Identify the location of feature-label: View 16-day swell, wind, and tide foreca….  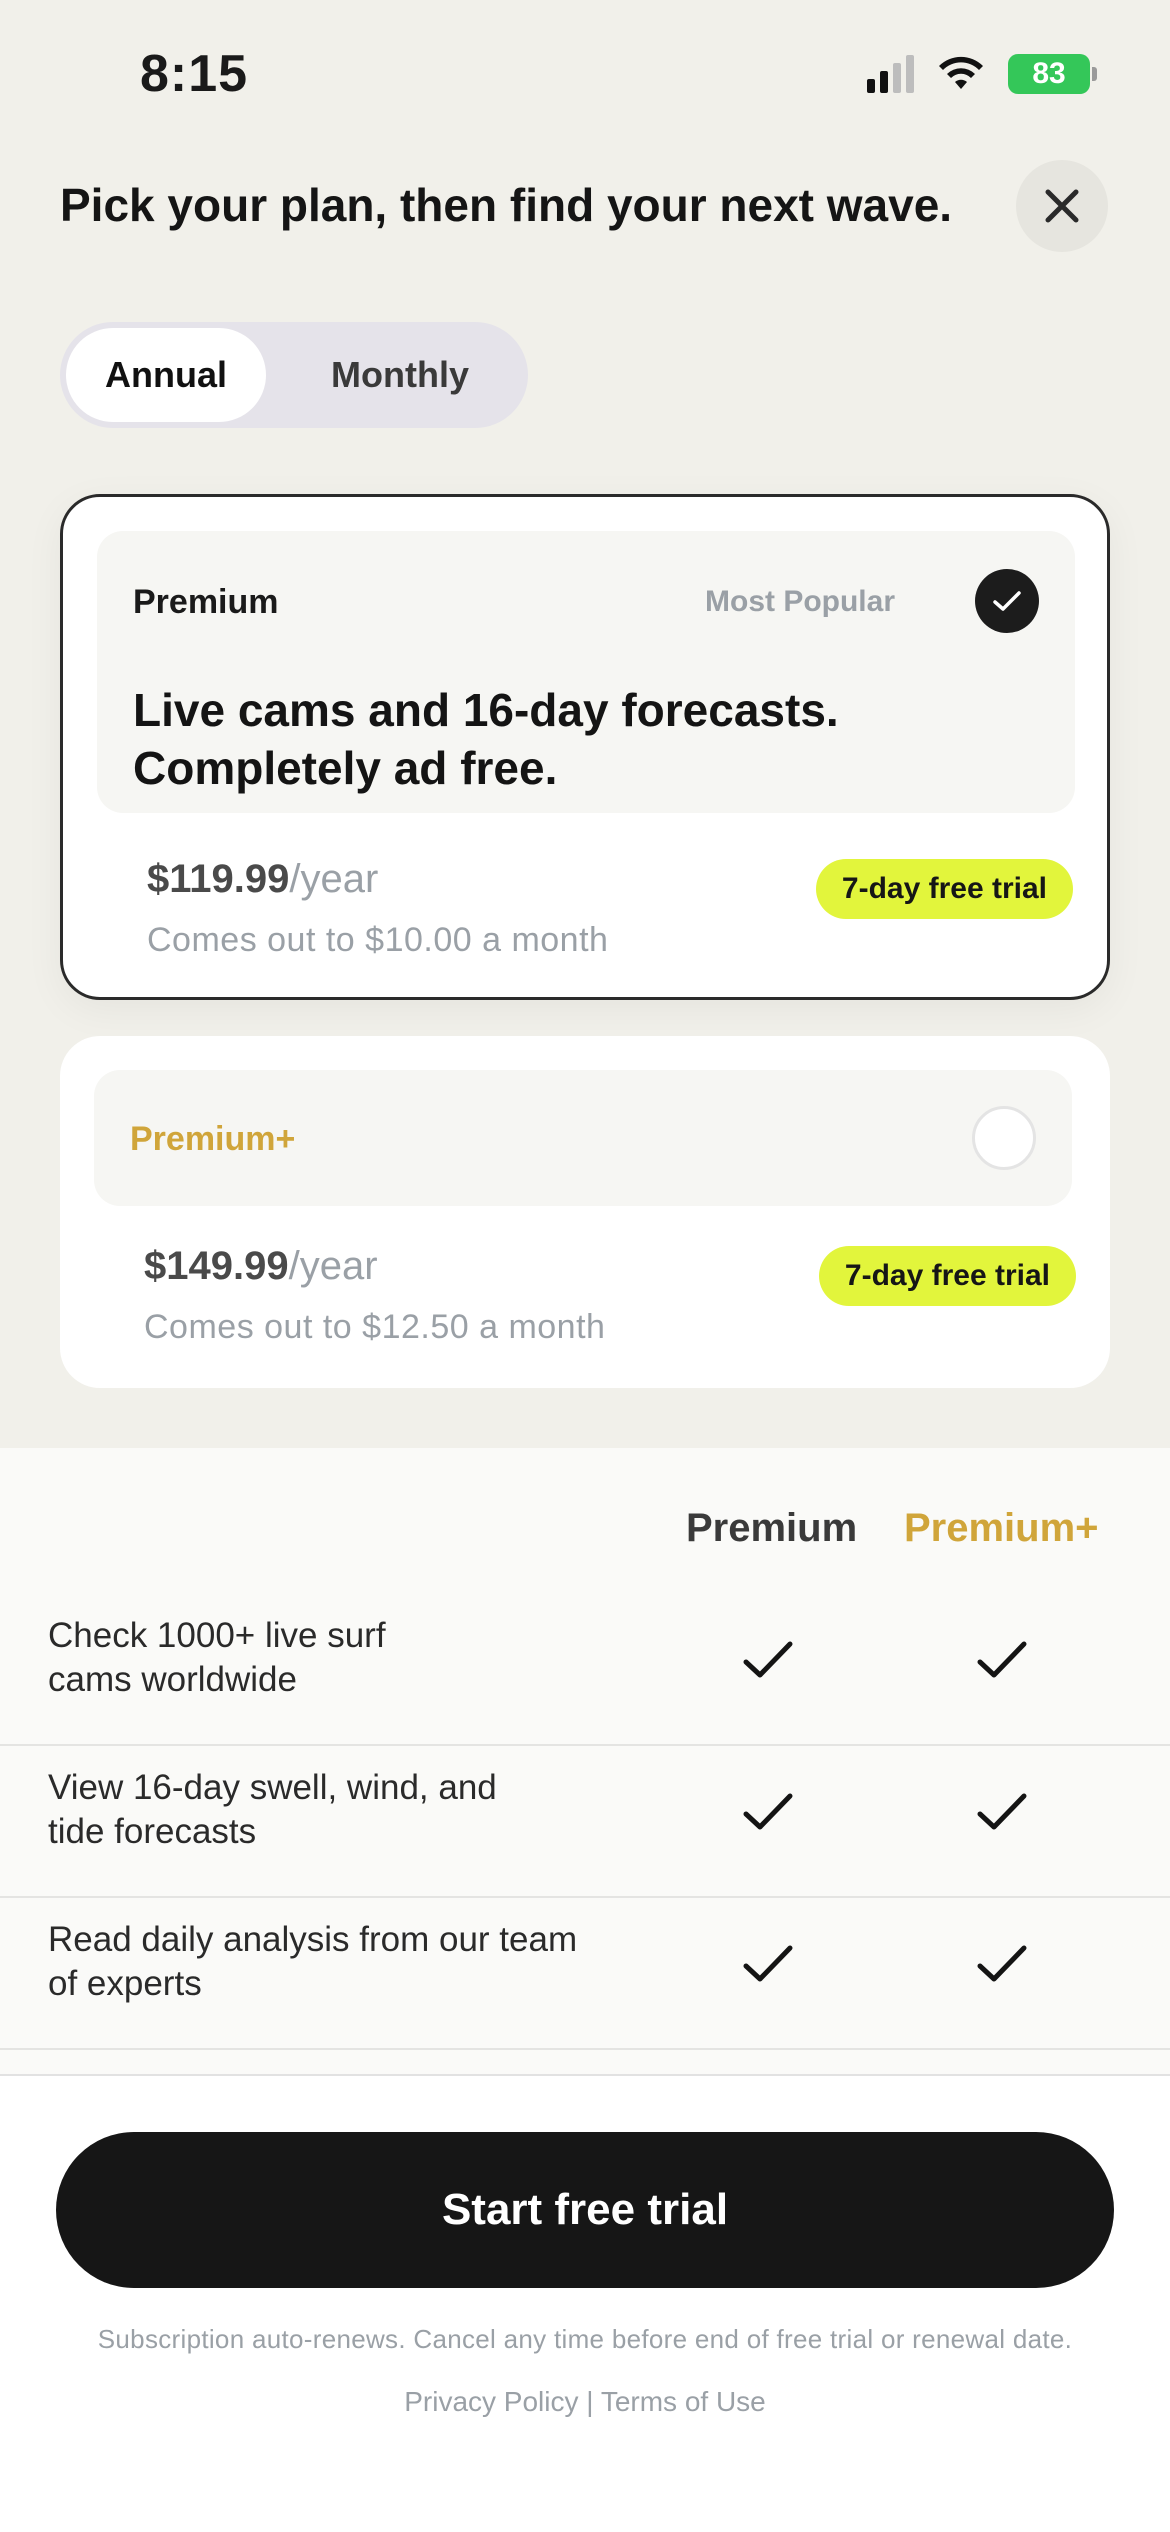
(348, 1810).